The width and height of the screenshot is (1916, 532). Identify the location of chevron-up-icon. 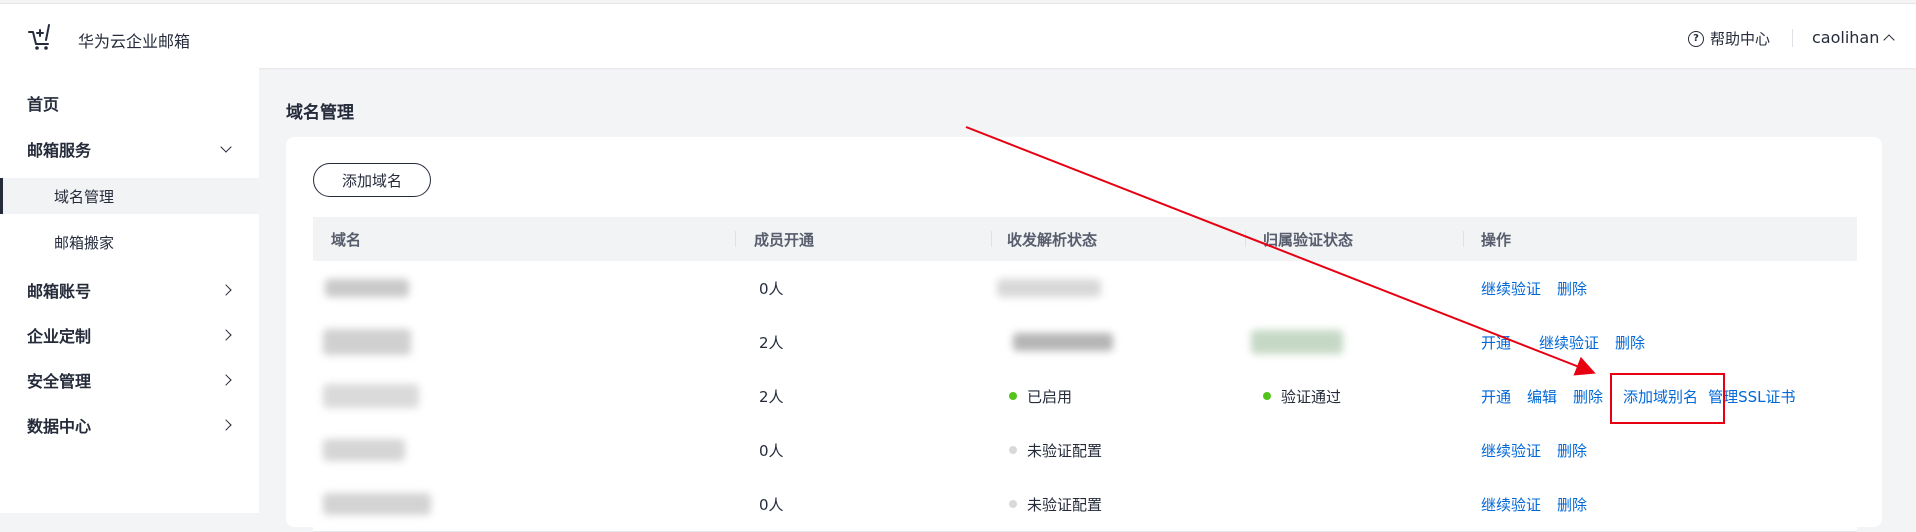
(1889, 39).